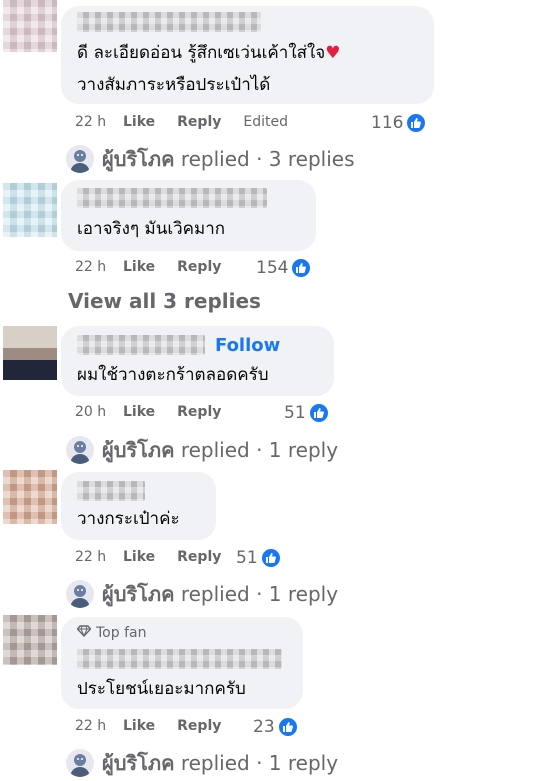 This screenshot has width=536, height=781. Describe the element at coordinates (197, 361) in the screenshot. I see `comment-bubble: Follow ผมใช้วางตะกร้าตลอดครับ` at that location.